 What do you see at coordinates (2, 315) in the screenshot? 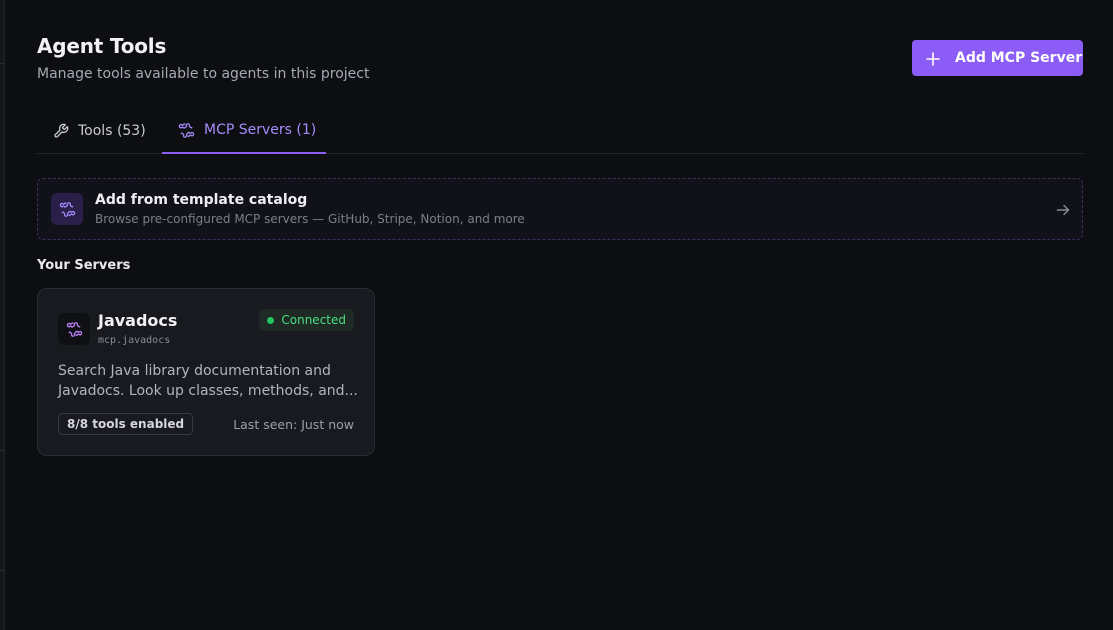
I see `left-rail` at bounding box center [2, 315].